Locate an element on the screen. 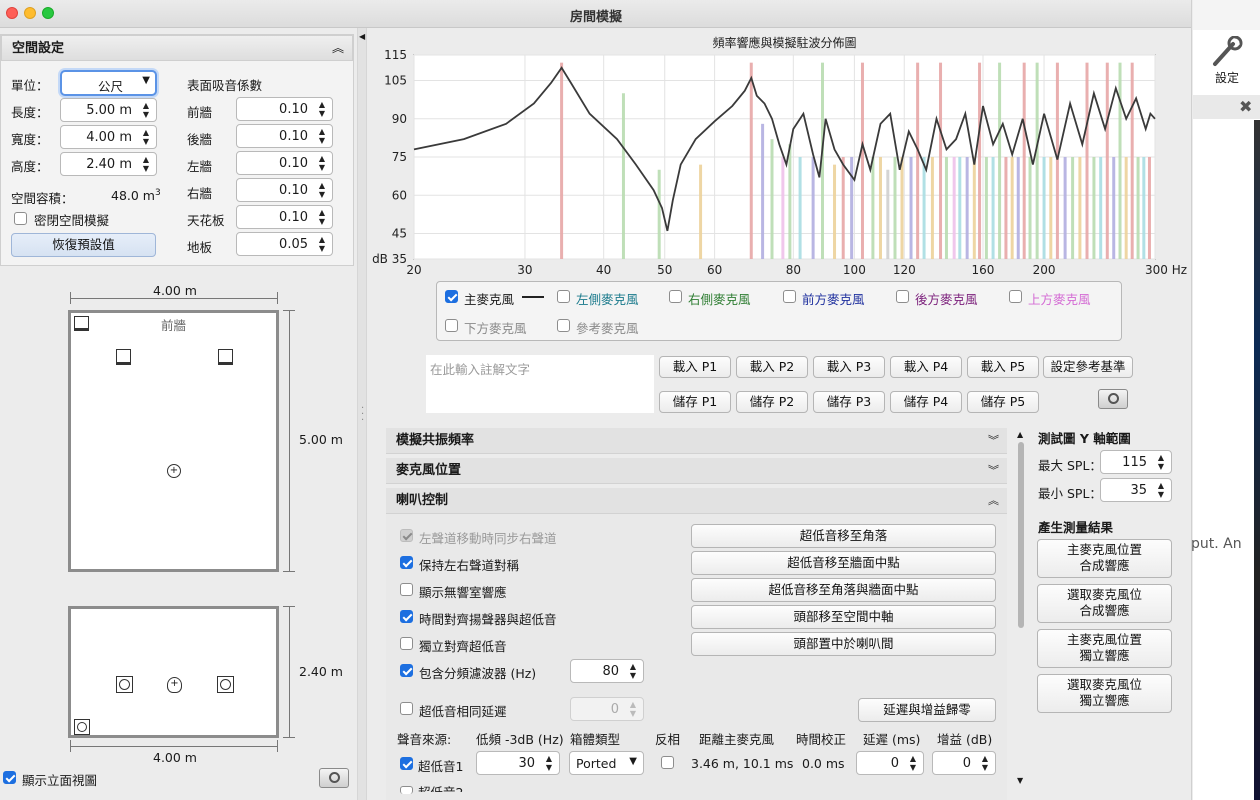 The width and height of the screenshot is (1260, 800). settings-label: 設定 is located at coordinates (1227, 77).